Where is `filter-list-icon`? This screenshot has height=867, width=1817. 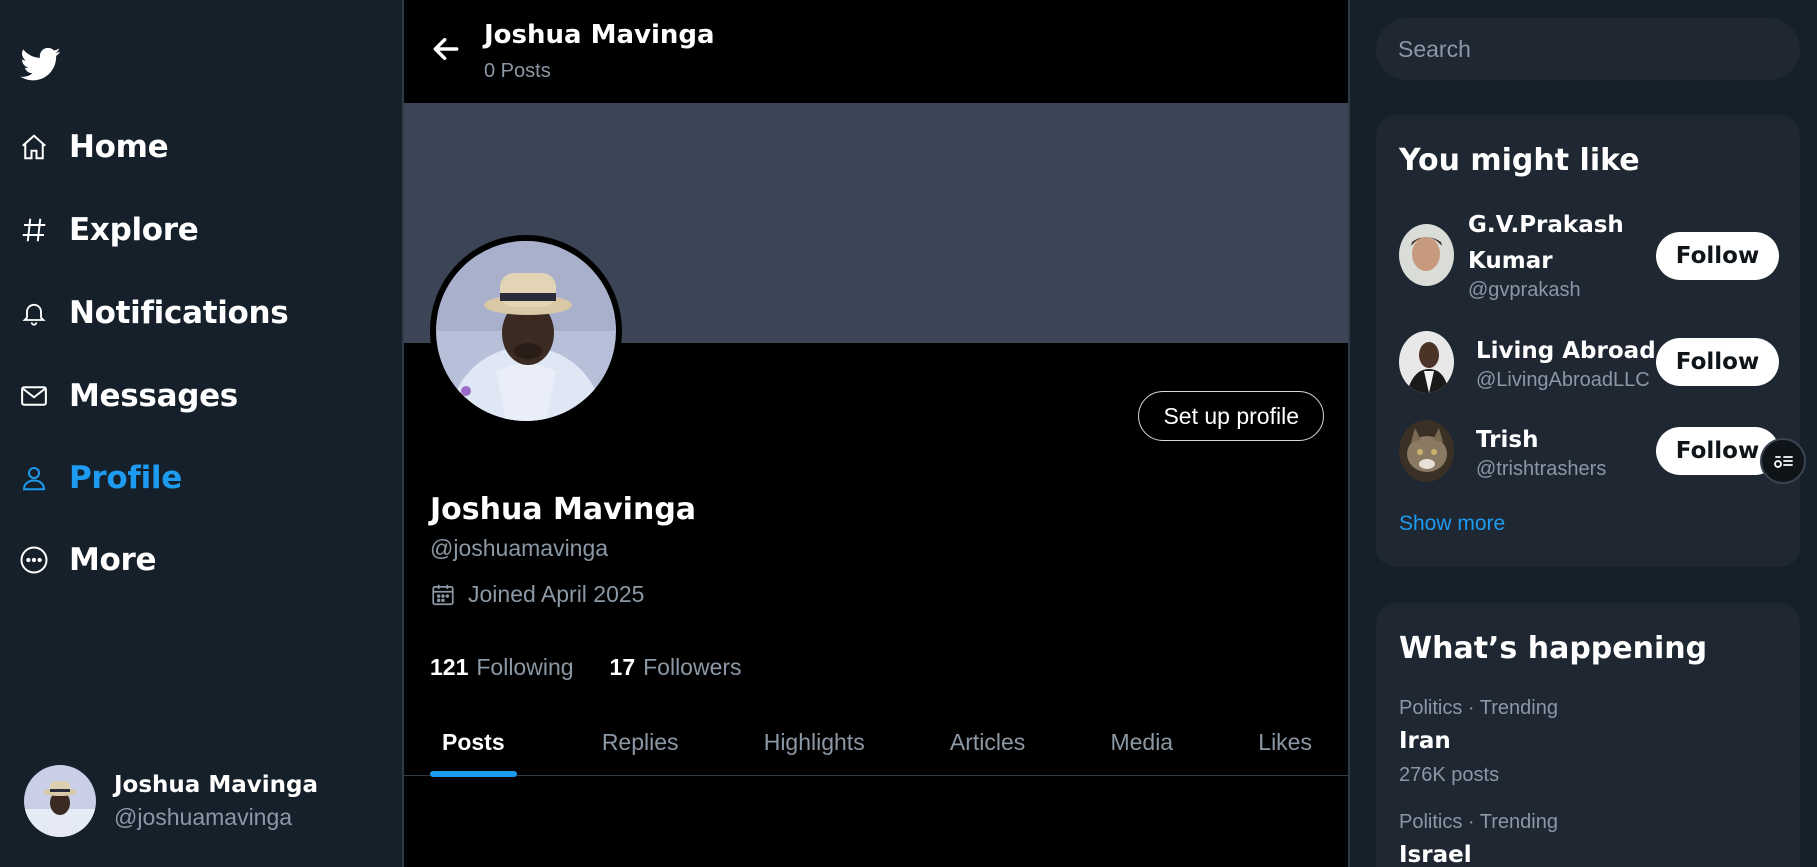 filter-list-icon is located at coordinates (1783, 461).